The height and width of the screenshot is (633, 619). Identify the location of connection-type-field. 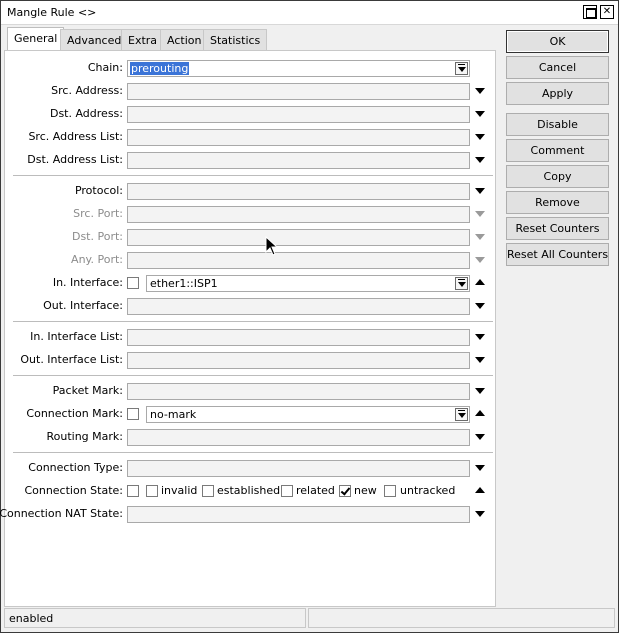
(298, 468).